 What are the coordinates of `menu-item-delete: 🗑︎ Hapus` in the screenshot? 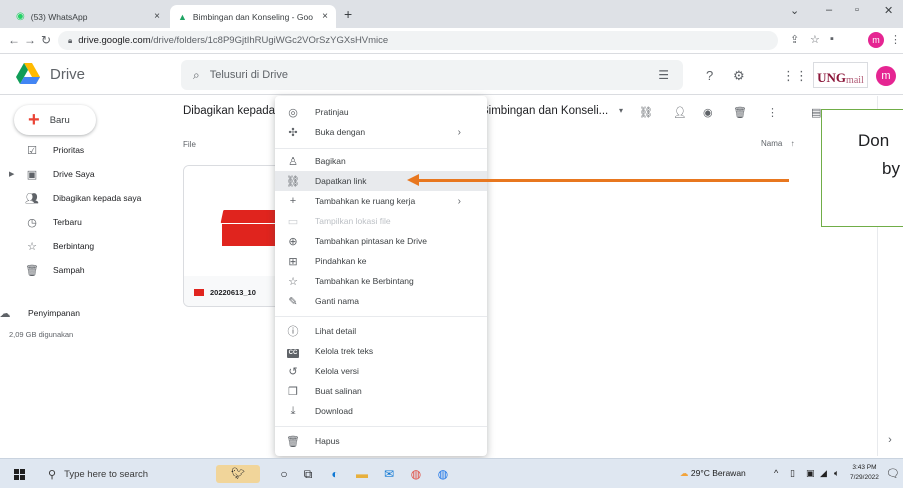 It's located at (381, 441).